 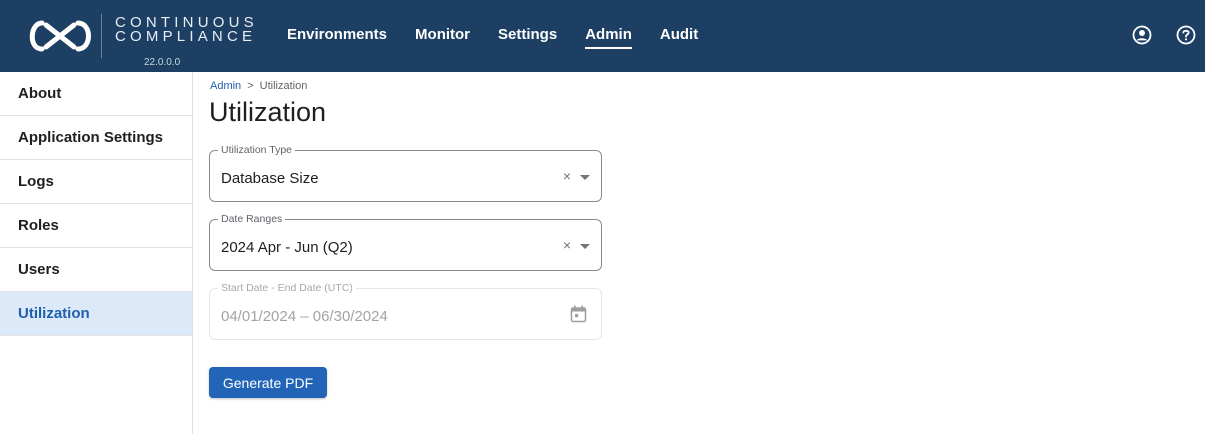 I want to click on nav-environments: Environments, so click(x=337, y=37).